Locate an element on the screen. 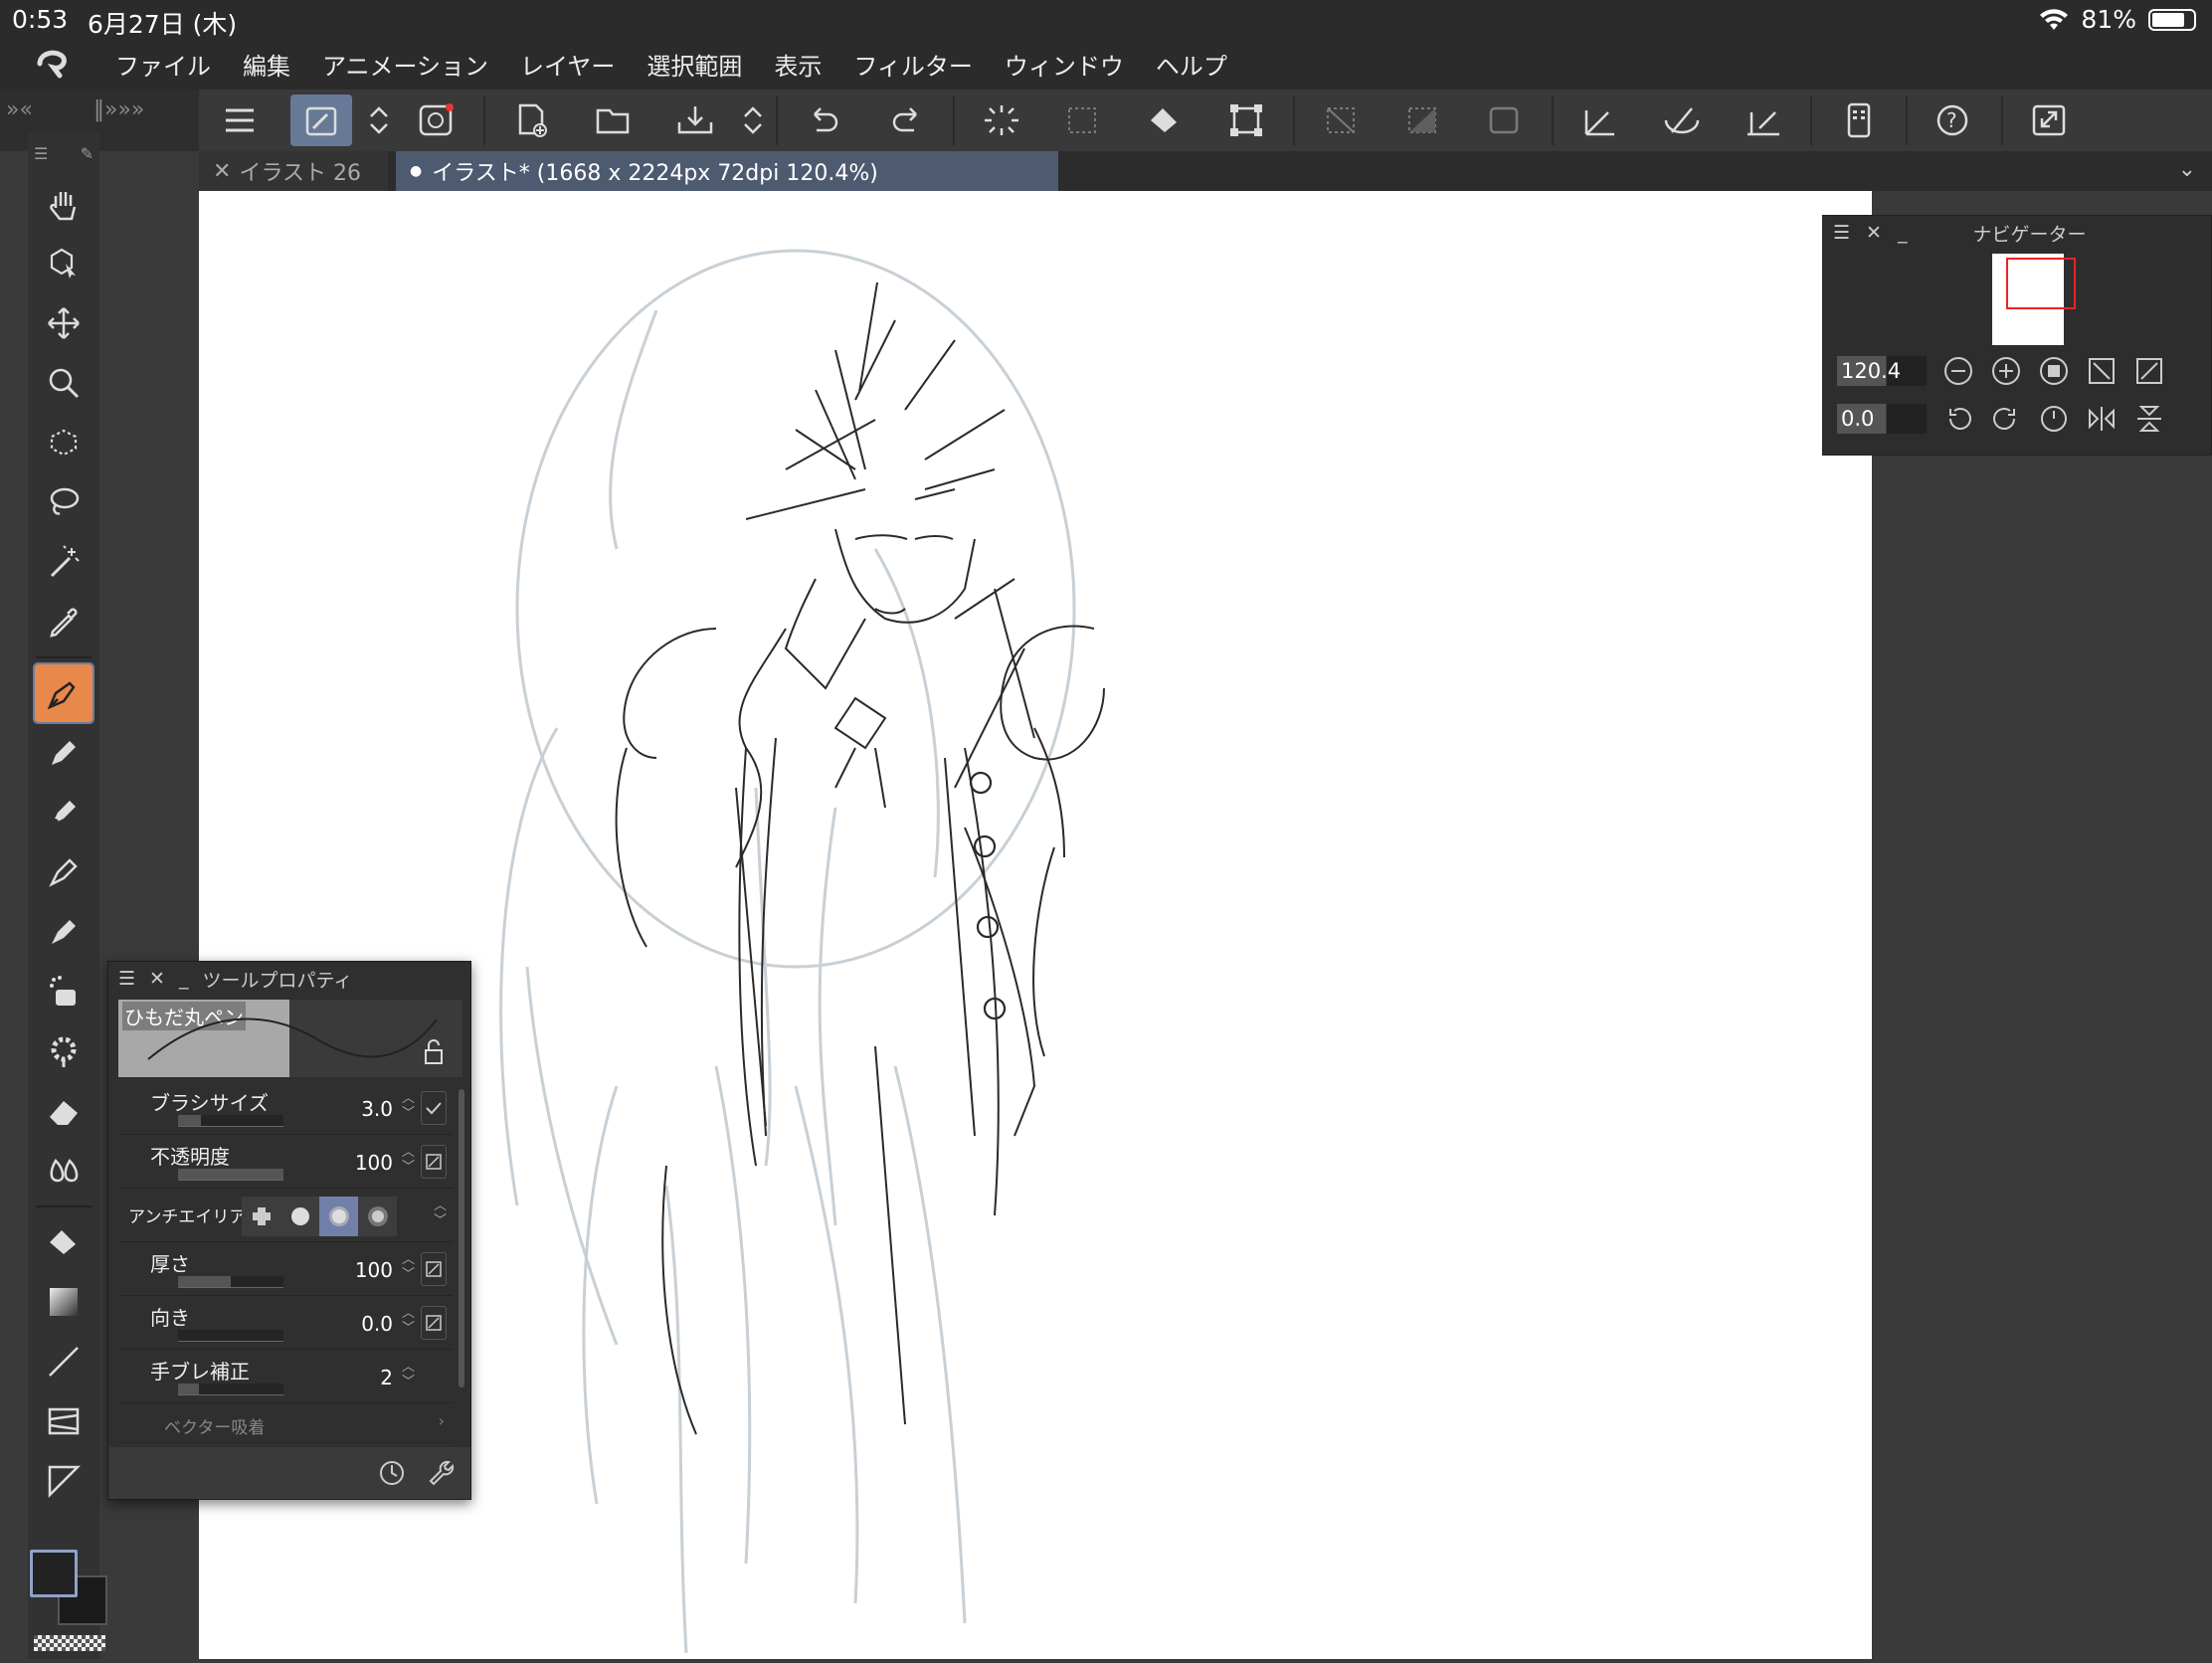 This screenshot has width=2212, height=1663. aa-weak-option is located at coordinates (299, 1216).